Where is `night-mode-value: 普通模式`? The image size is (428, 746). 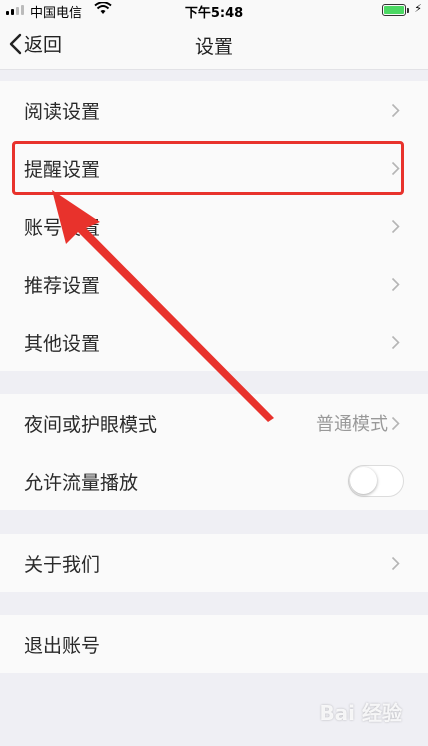
night-mode-value: 普通模式 is located at coordinates (352, 424).